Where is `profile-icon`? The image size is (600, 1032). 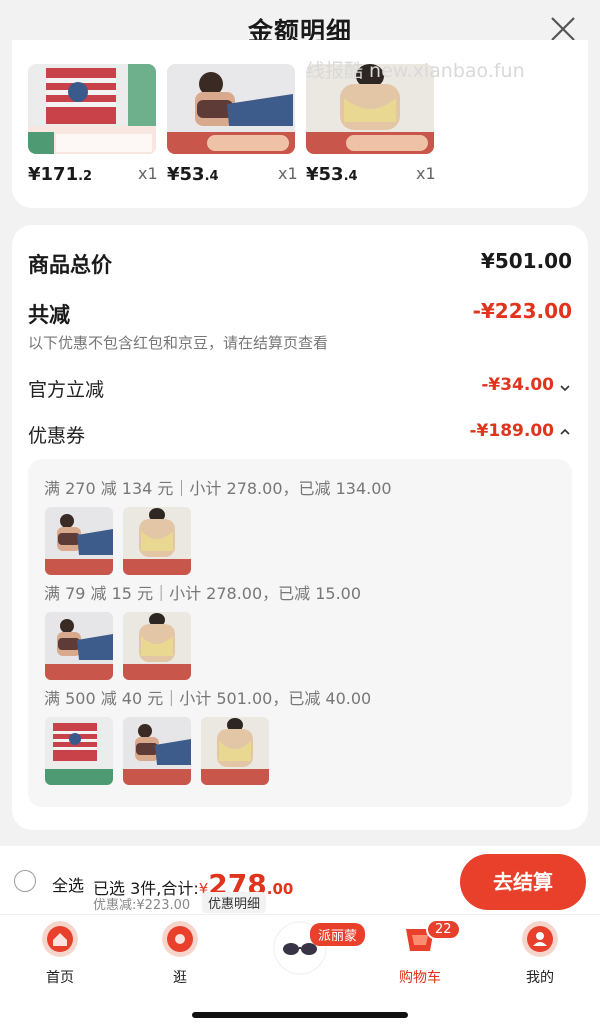 profile-icon is located at coordinates (540, 939).